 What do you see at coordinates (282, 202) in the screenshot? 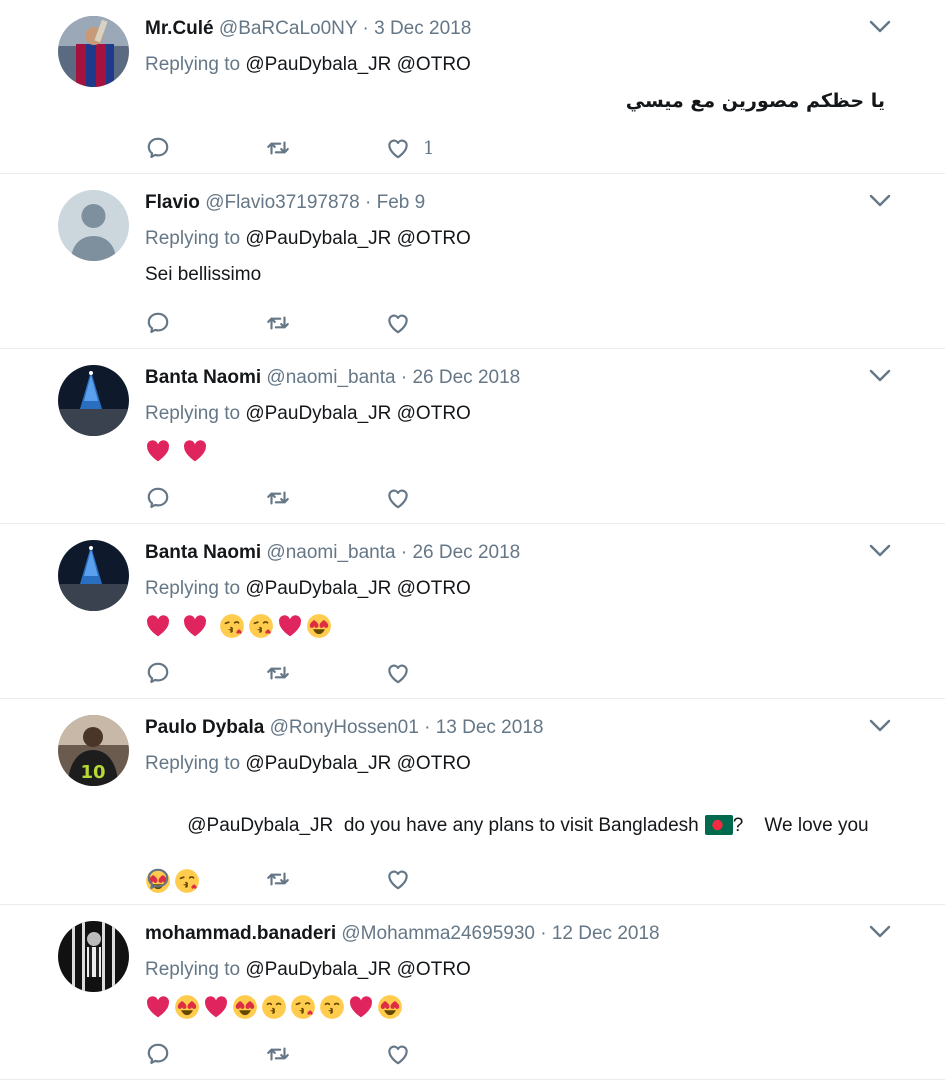
I see `user-handle: @Flavio37197878` at bounding box center [282, 202].